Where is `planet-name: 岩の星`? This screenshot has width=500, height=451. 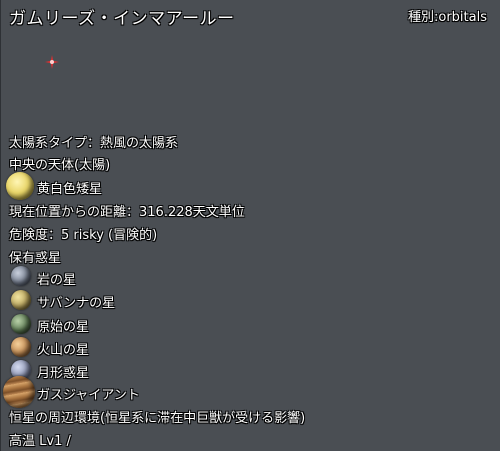 planet-name: 岩の星 is located at coordinates (57, 280).